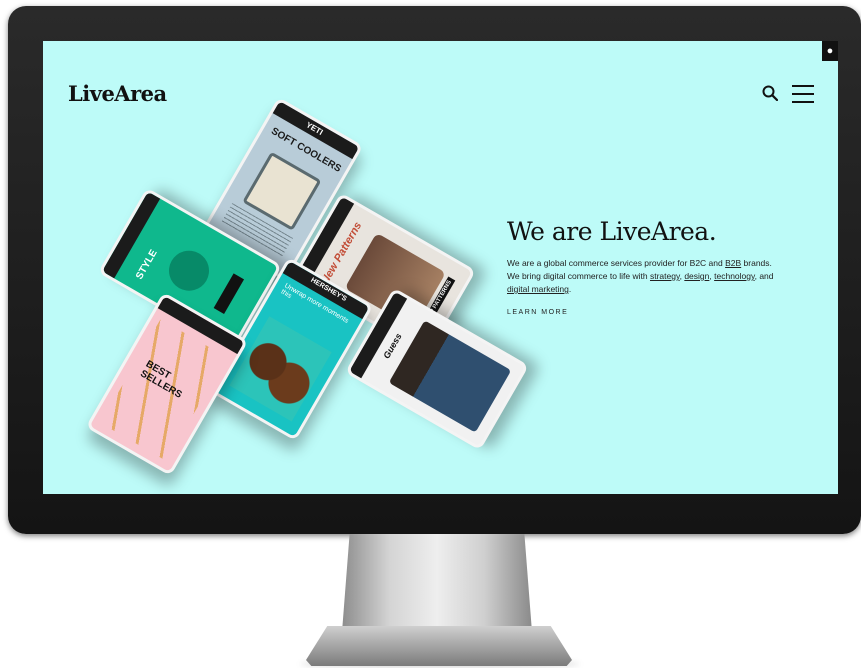 Image resolution: width=861 pixels, height=668 pixels. Describe the element at coordinates (189, 271) in the screenshot. I see `green-product-image` at that location.